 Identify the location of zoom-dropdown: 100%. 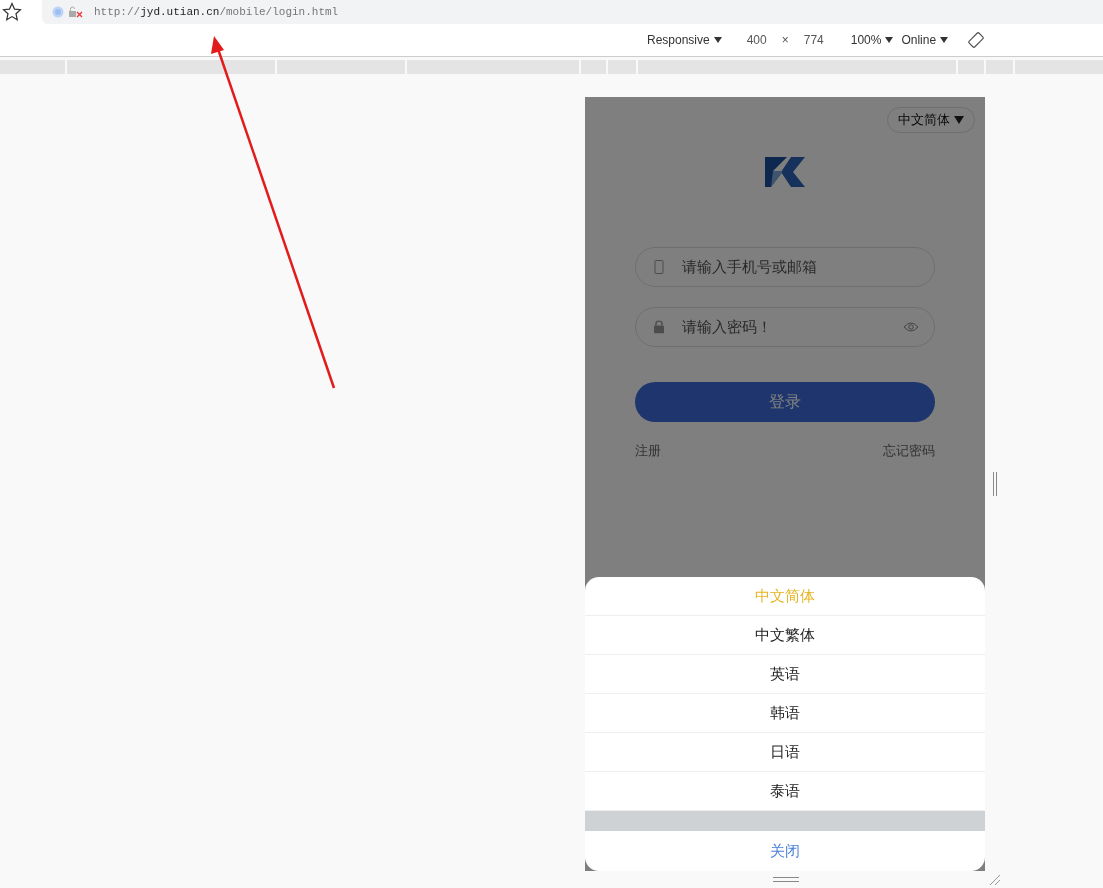
(872, 40).